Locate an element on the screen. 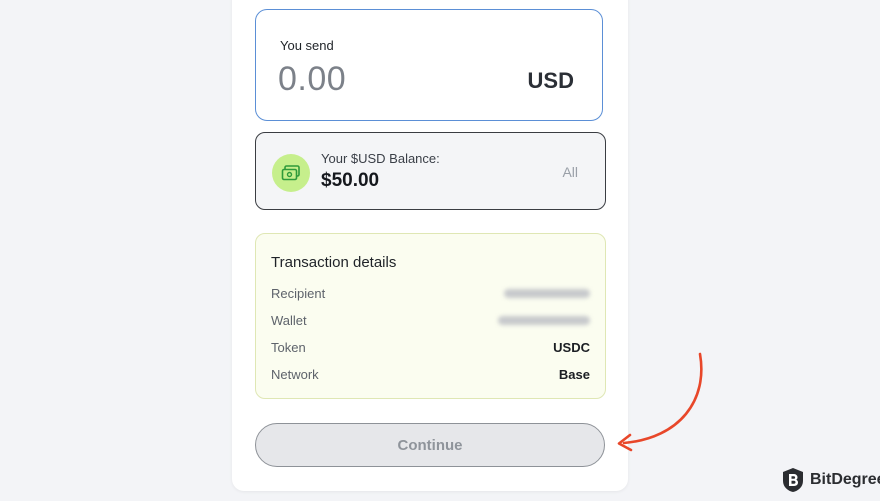  send-amount-input: 0.00 is located at coordinates (312, 79).